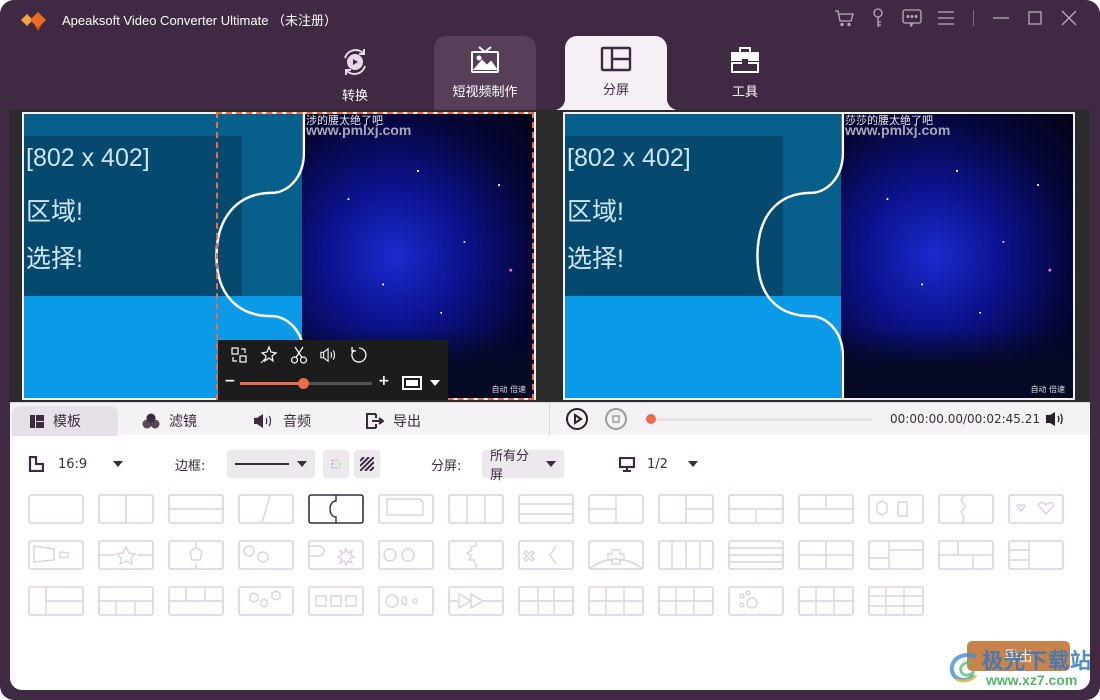 Image resolution: width=1100 pixels, height=700 pixels. Describe the element at coordinates (759, 419) in the screenshot. I see `seek-bar` at that location.